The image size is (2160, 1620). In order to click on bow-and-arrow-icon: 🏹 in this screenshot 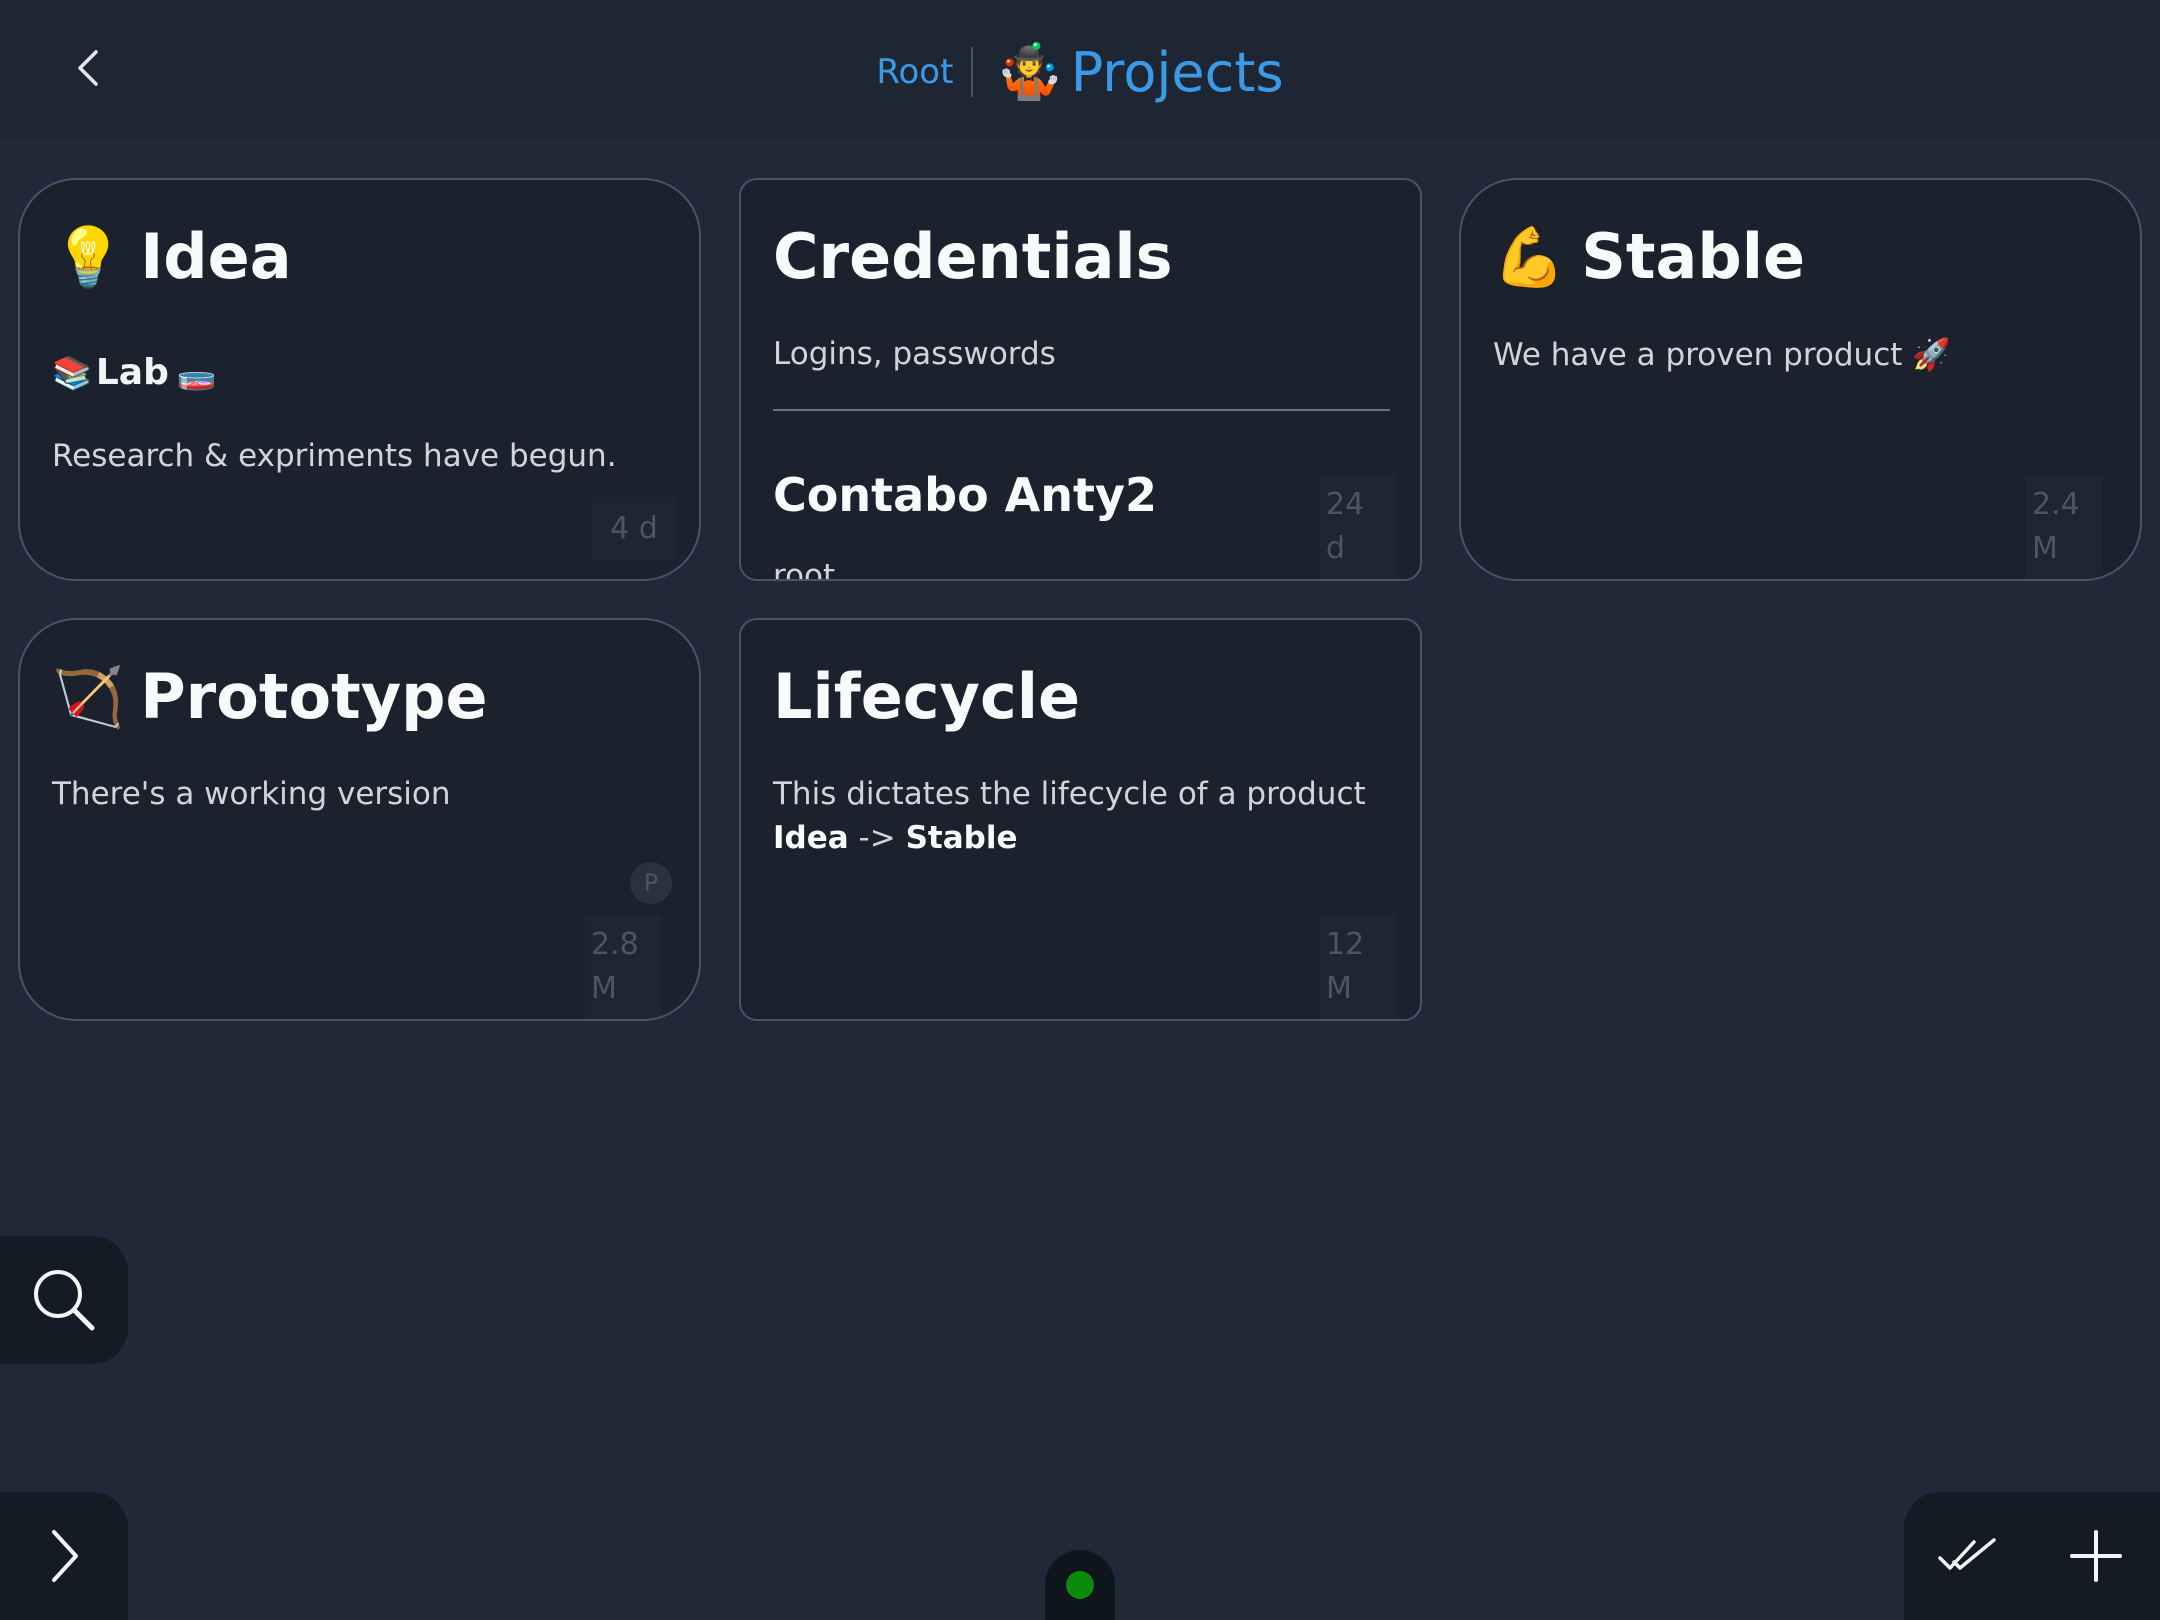, I will do `click(88, 696)`.